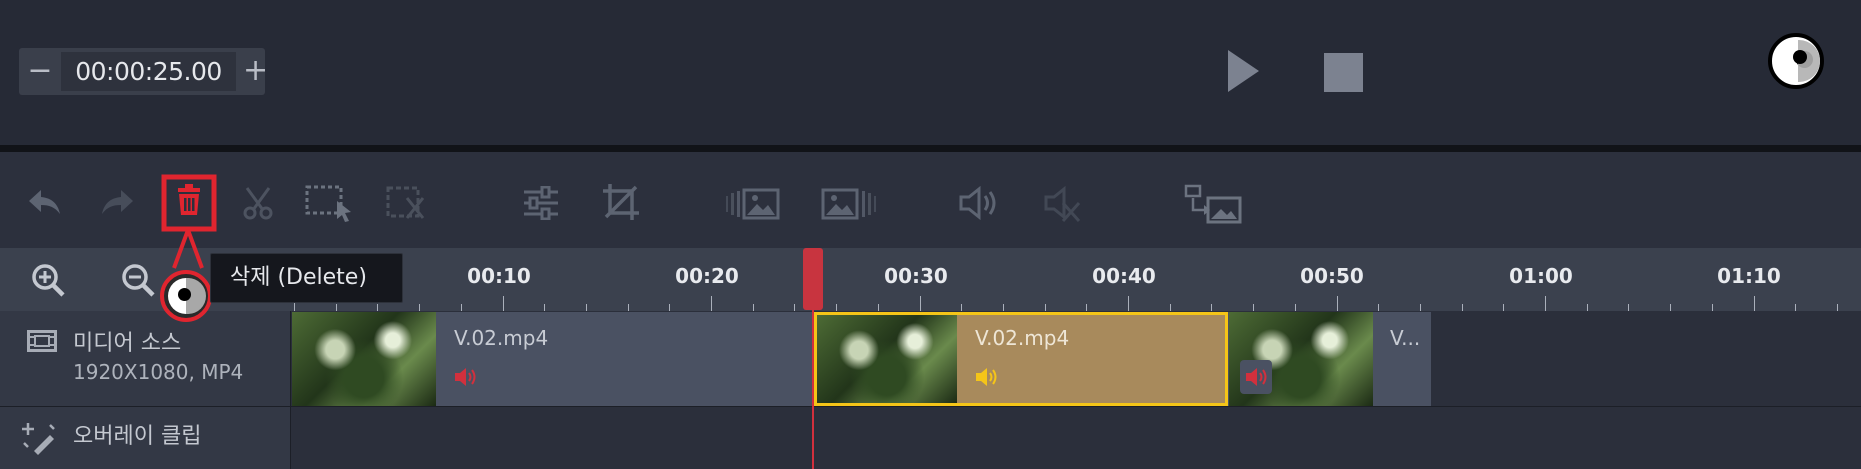 The height and width of the screenshot is (469, 1861). I want to click on playhead-handle, so click(813, 279).